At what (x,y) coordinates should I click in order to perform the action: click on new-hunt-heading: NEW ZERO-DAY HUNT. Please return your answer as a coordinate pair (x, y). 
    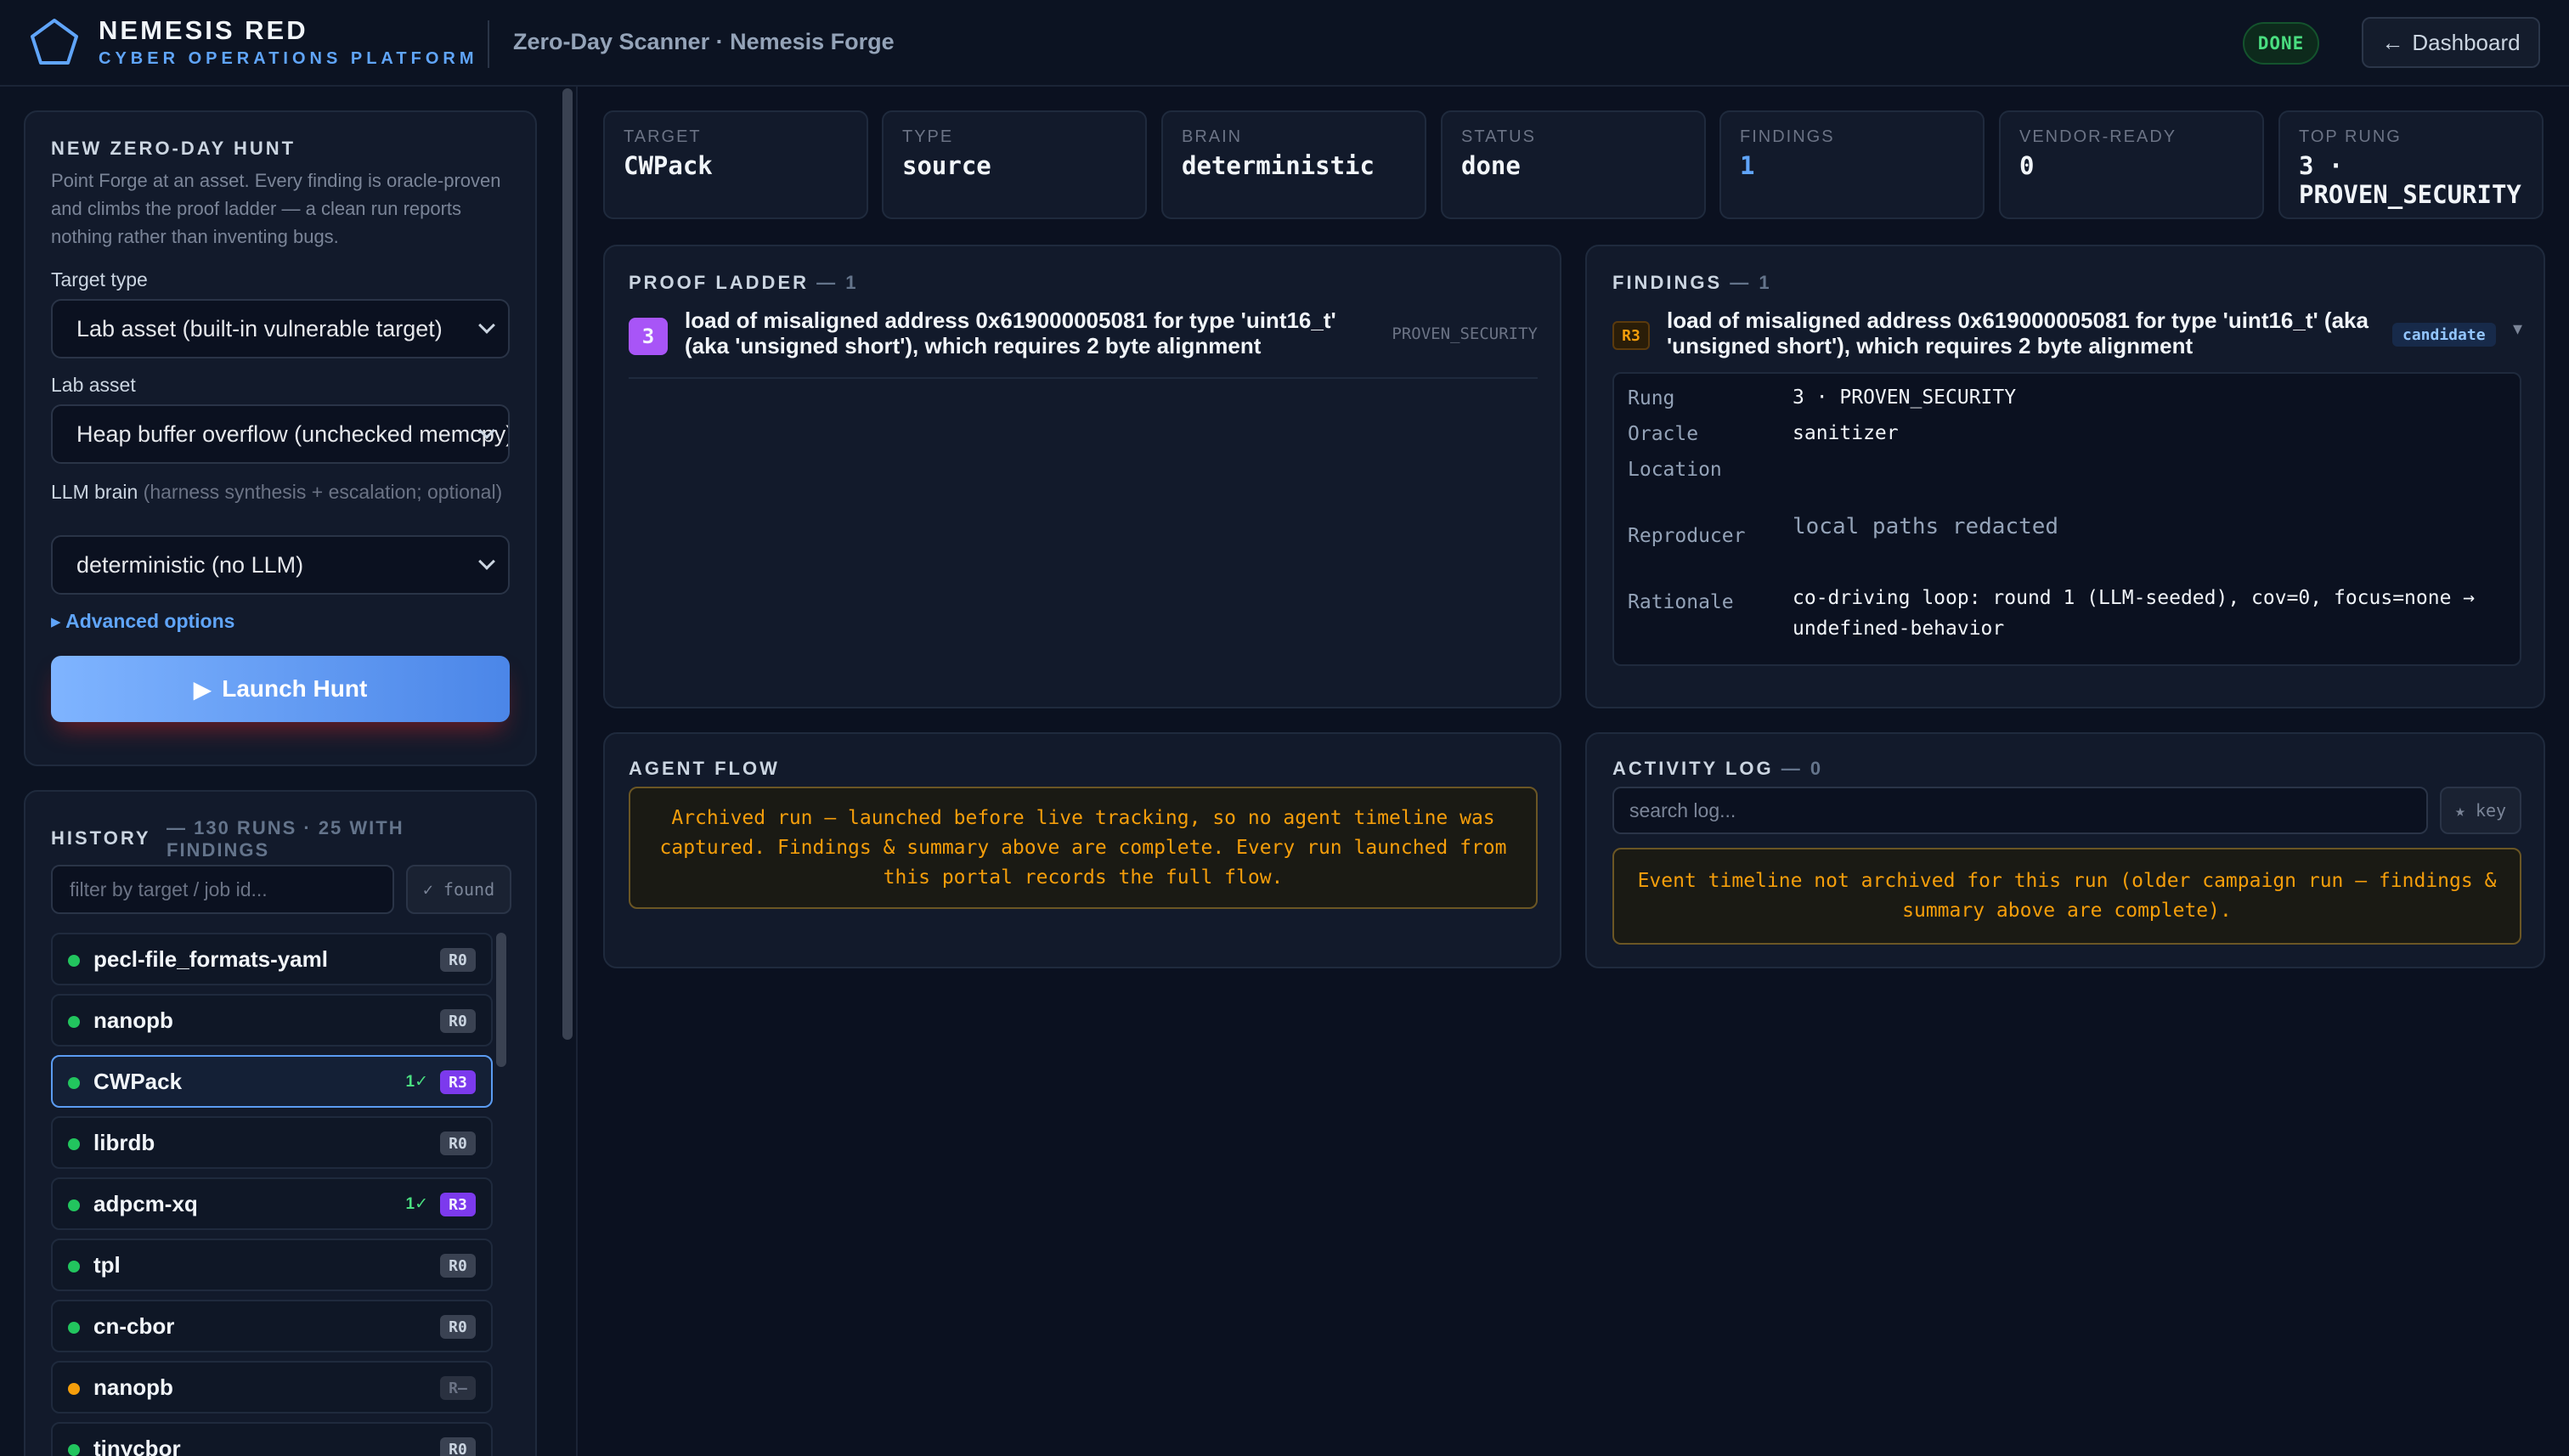
    Looking at the image, I should click on (174, 149).